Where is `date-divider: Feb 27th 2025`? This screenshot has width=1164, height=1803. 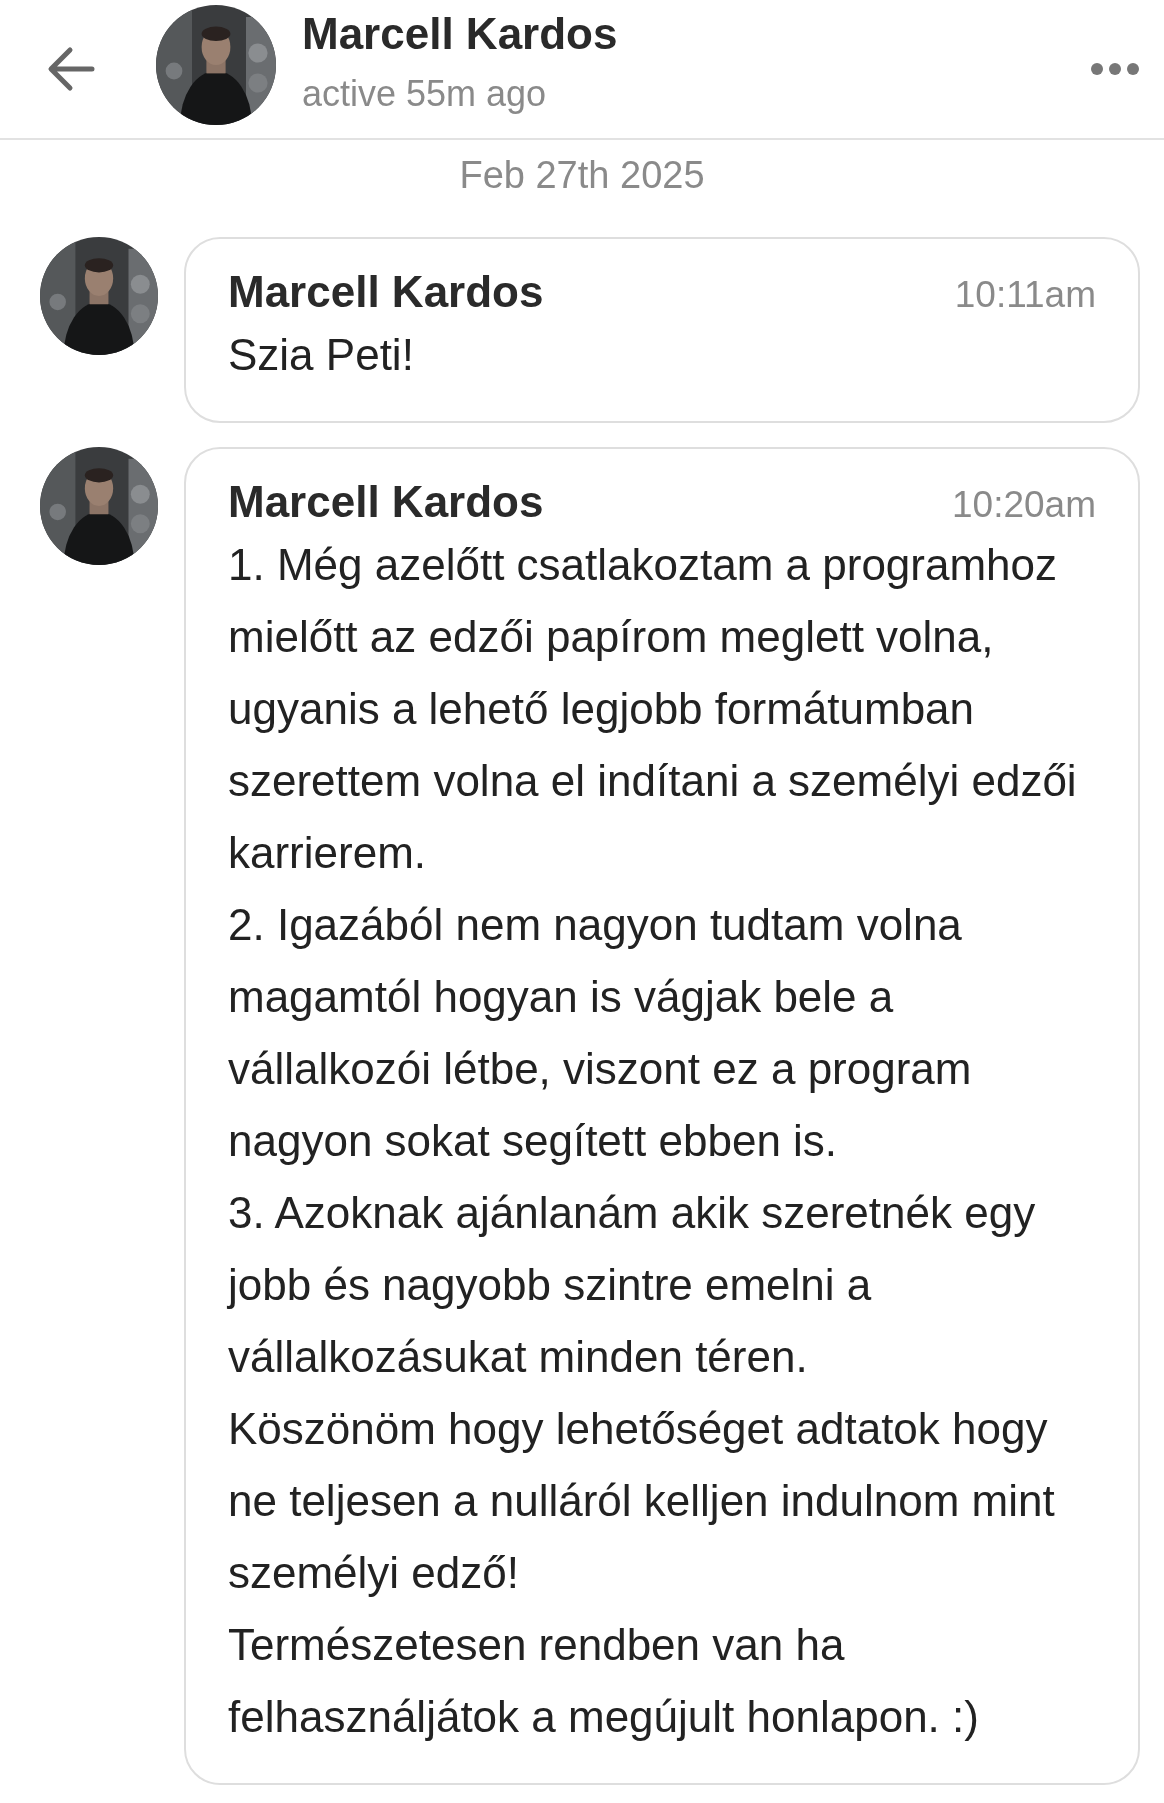 date-divider: Feb 27th 2025 is located at coordinates (582, 175).